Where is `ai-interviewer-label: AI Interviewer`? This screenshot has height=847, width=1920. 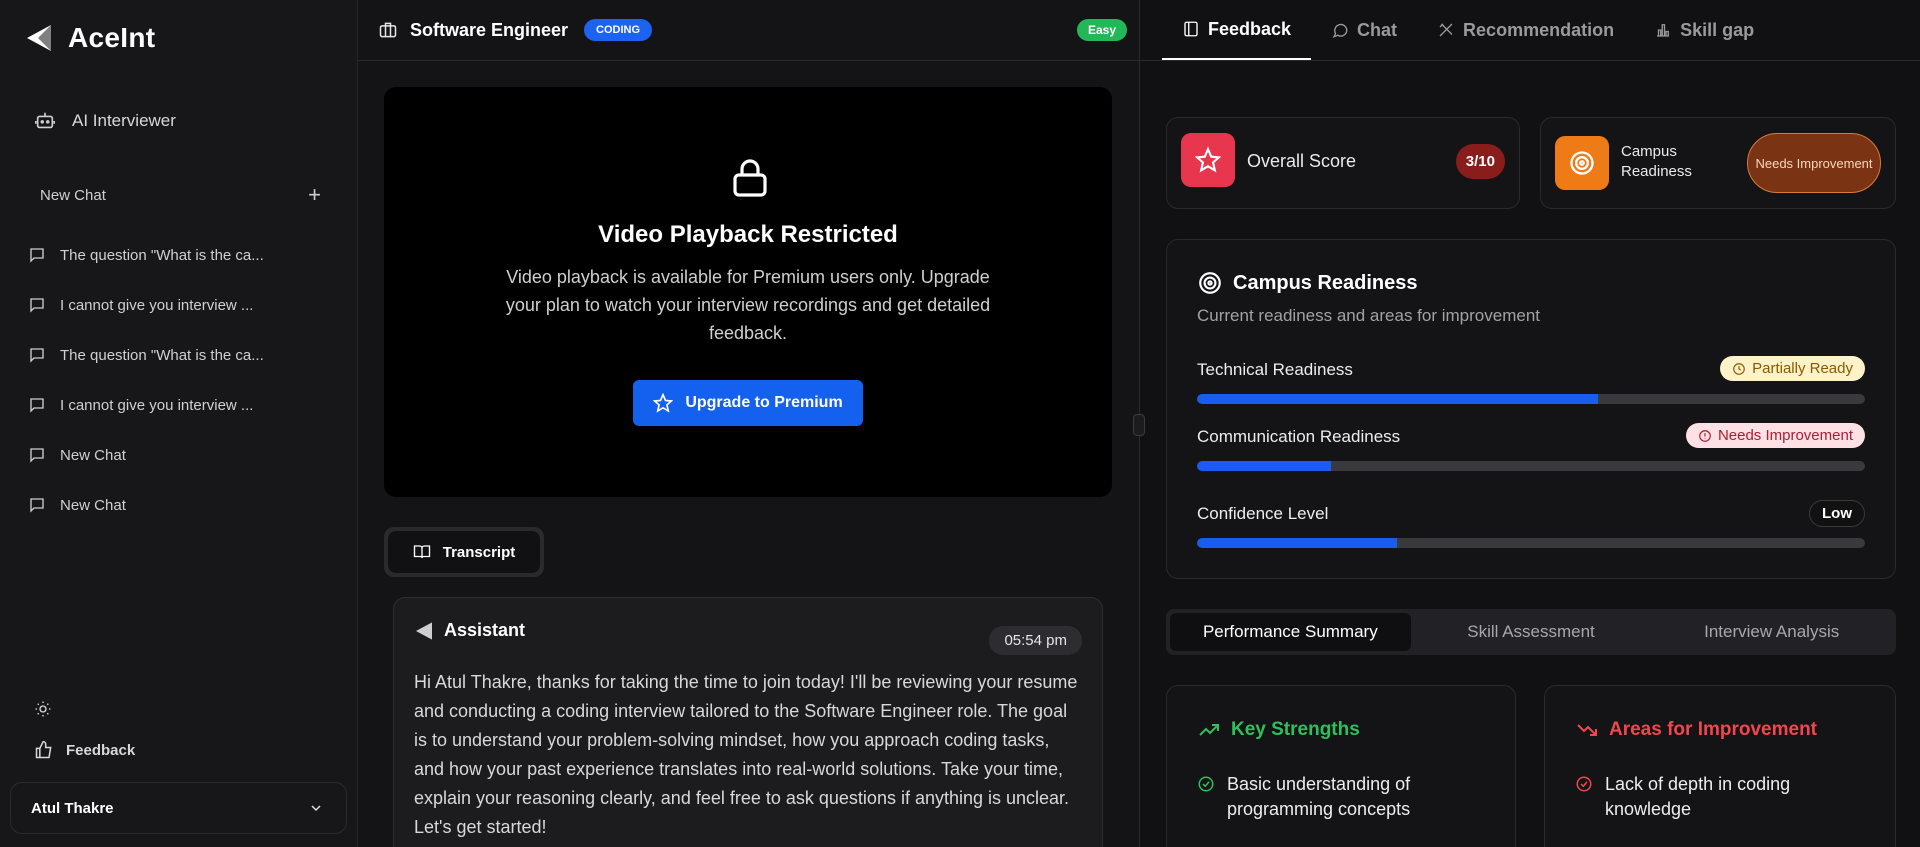
ai-interviewer-label: AI Interviewer is located at coordinates (124, 120).